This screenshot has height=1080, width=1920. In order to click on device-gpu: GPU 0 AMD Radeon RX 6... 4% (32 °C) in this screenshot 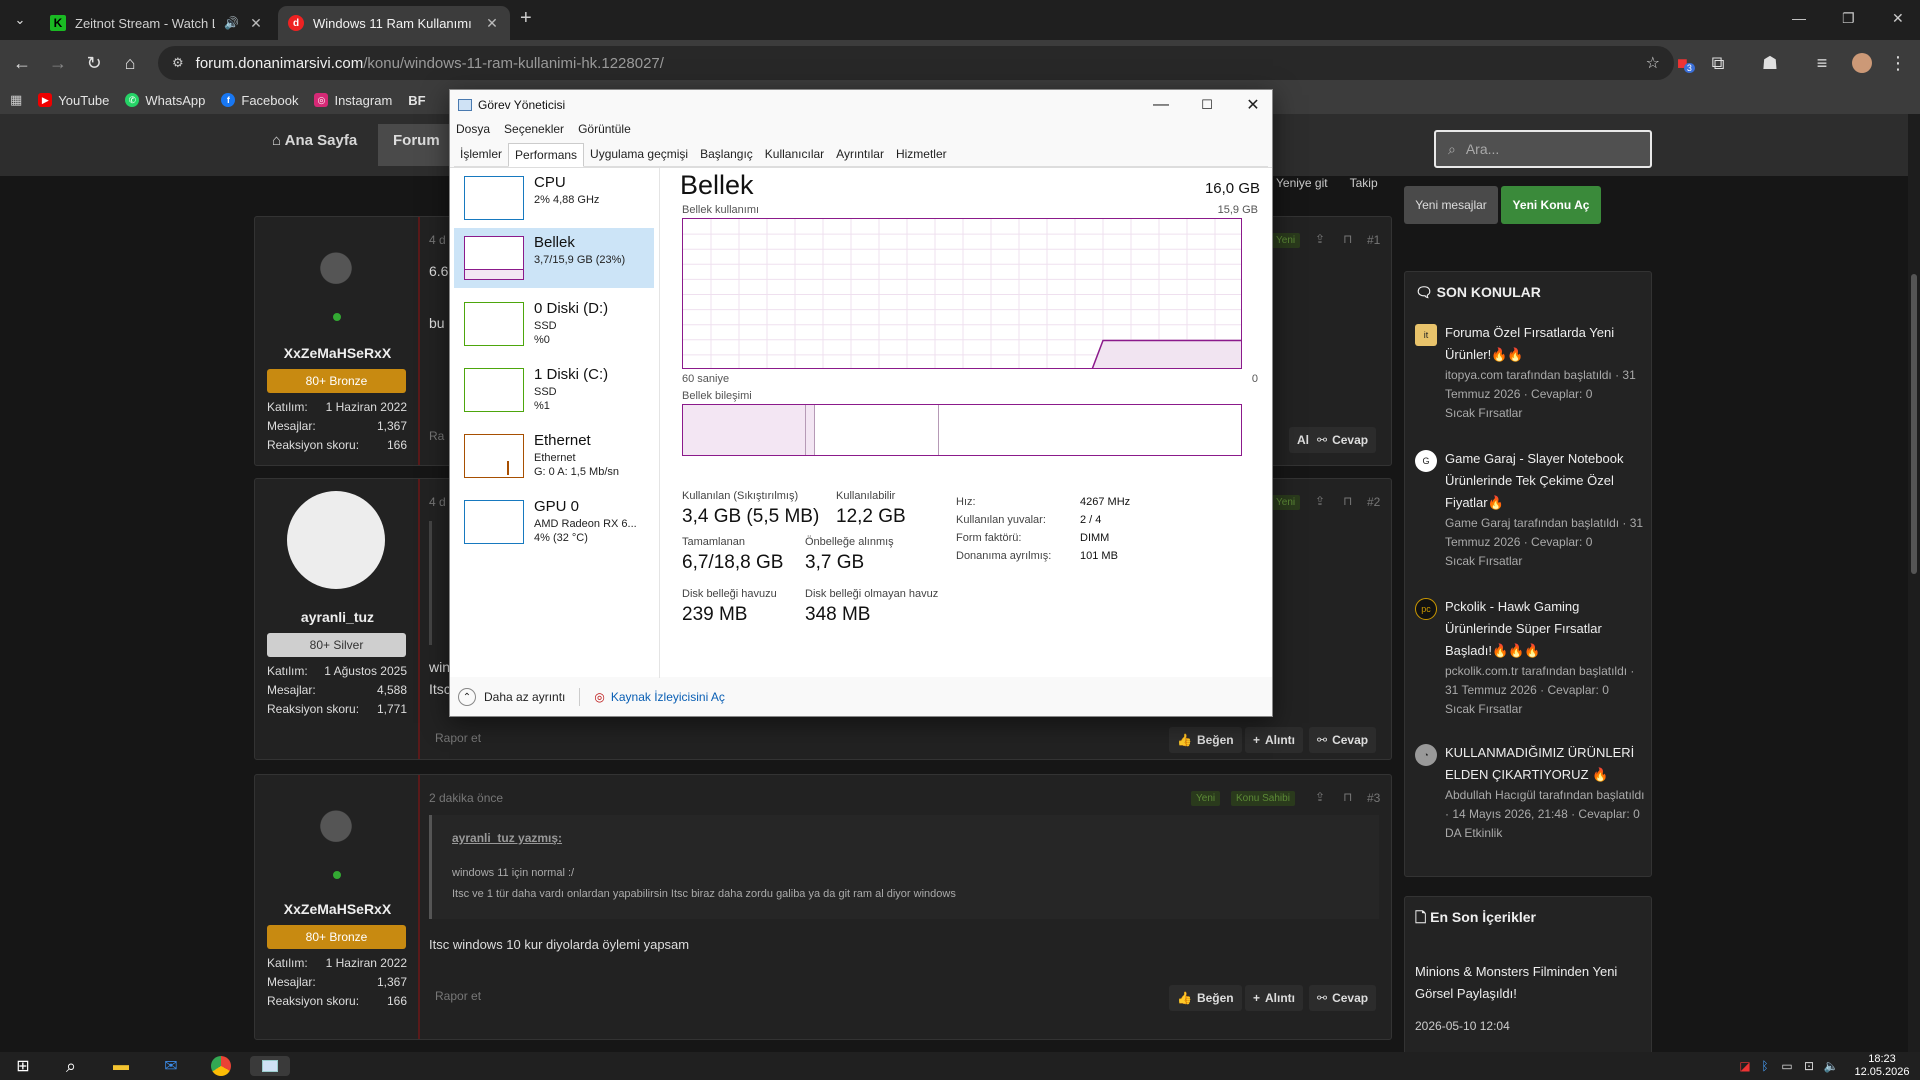, I will do `click(554, 522)`.